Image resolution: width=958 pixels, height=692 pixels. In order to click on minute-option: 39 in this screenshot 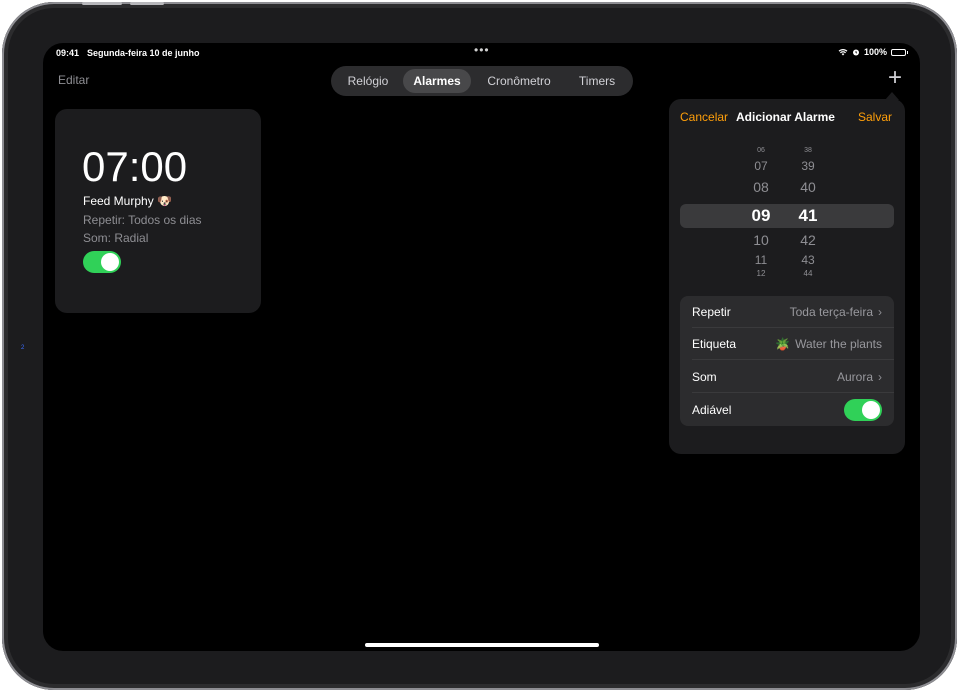, I will do `click(808, 166)`.